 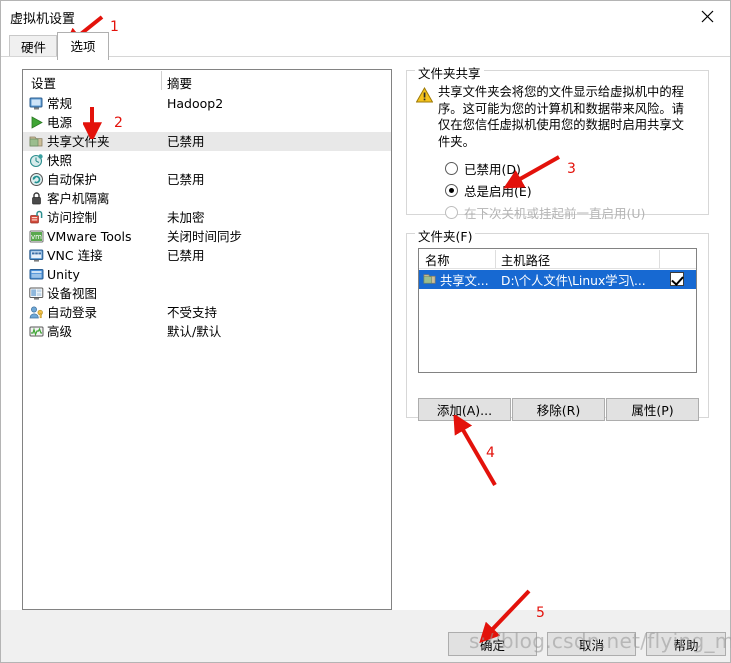 What do you see at coordinates (526, 261) in the screenshot?
I see `folders-column-path: 主机路径` at bounding box center [526, 261].